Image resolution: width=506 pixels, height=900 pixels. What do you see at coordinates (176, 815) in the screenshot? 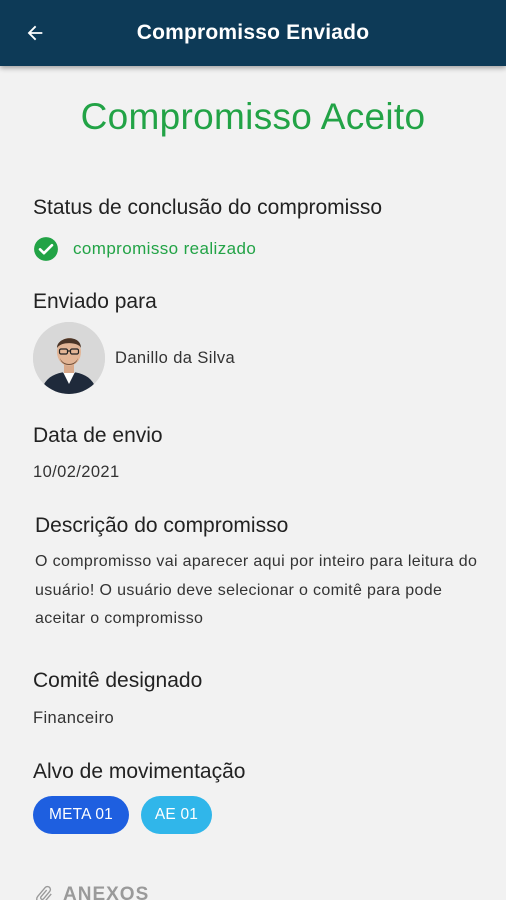
I see `chip-ae-01: AE 01` at bounding box center [176, 815].